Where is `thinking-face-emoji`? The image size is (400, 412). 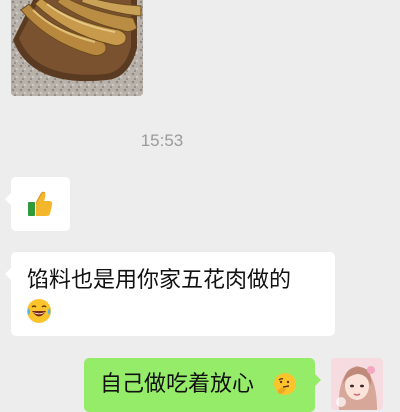
thinking-face-emoji is located at coordinates (285, 384).